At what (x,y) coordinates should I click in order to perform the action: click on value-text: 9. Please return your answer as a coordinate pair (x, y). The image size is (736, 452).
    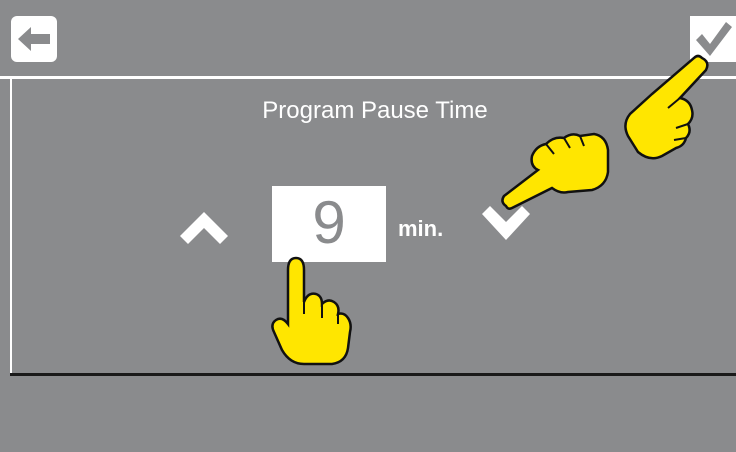
    Looking at the image, I should click on (329, 222).